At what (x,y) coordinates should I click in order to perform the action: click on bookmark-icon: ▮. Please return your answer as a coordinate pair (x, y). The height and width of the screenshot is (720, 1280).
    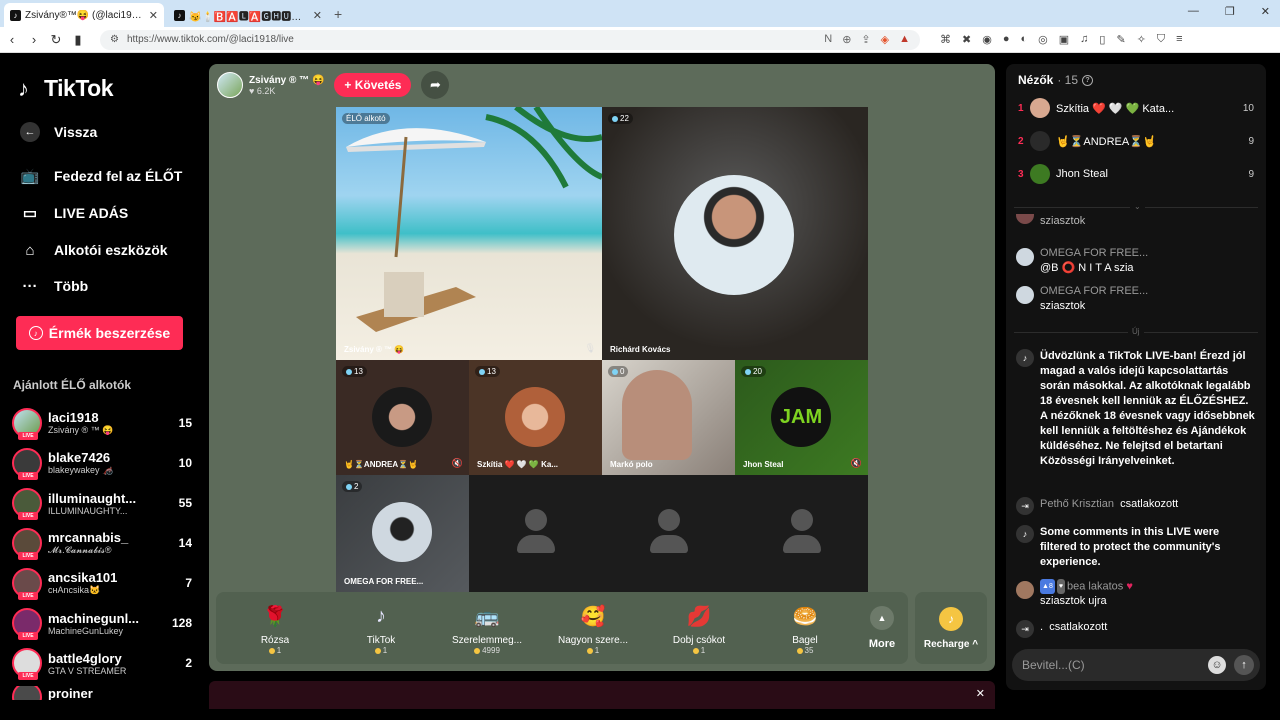
    Looking at the image, I should click on (78, 40).